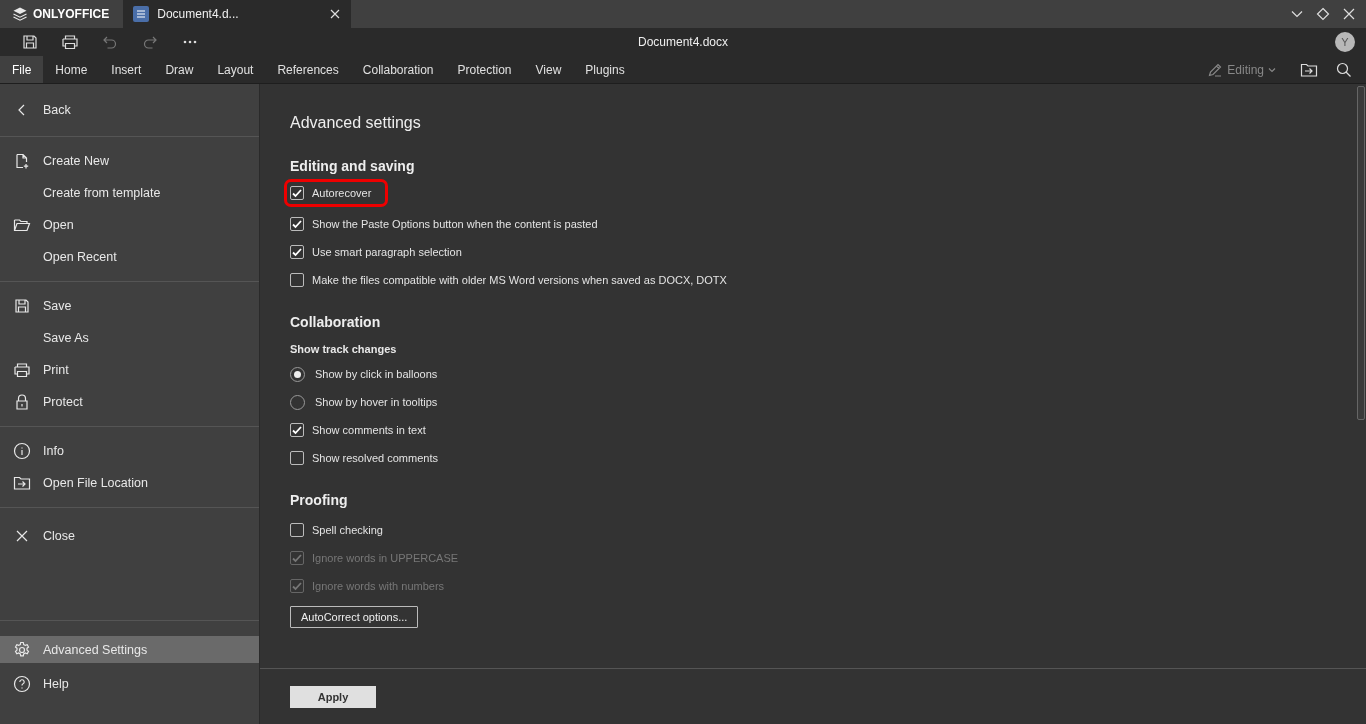 Image resolution: width=1366 pixels, height=724 pixels. Describe the element at coordinates (336, 322) in the screenshot. I see `section-heading: Collaboration` at that location.